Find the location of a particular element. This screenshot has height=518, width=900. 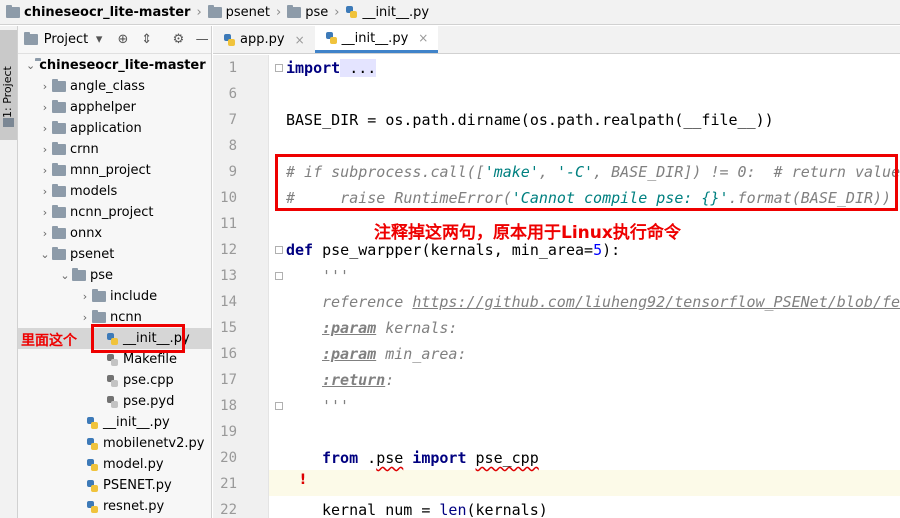

line-number: 10 is located at coordinates (228, 198).